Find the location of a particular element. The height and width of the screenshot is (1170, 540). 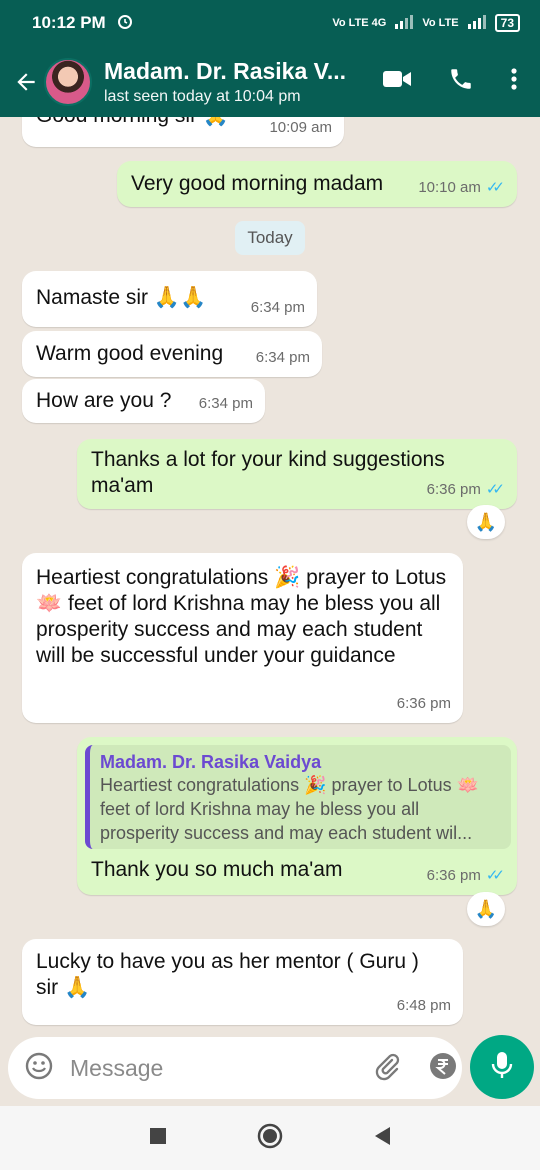

avatar is located at coordinates (68, 81).